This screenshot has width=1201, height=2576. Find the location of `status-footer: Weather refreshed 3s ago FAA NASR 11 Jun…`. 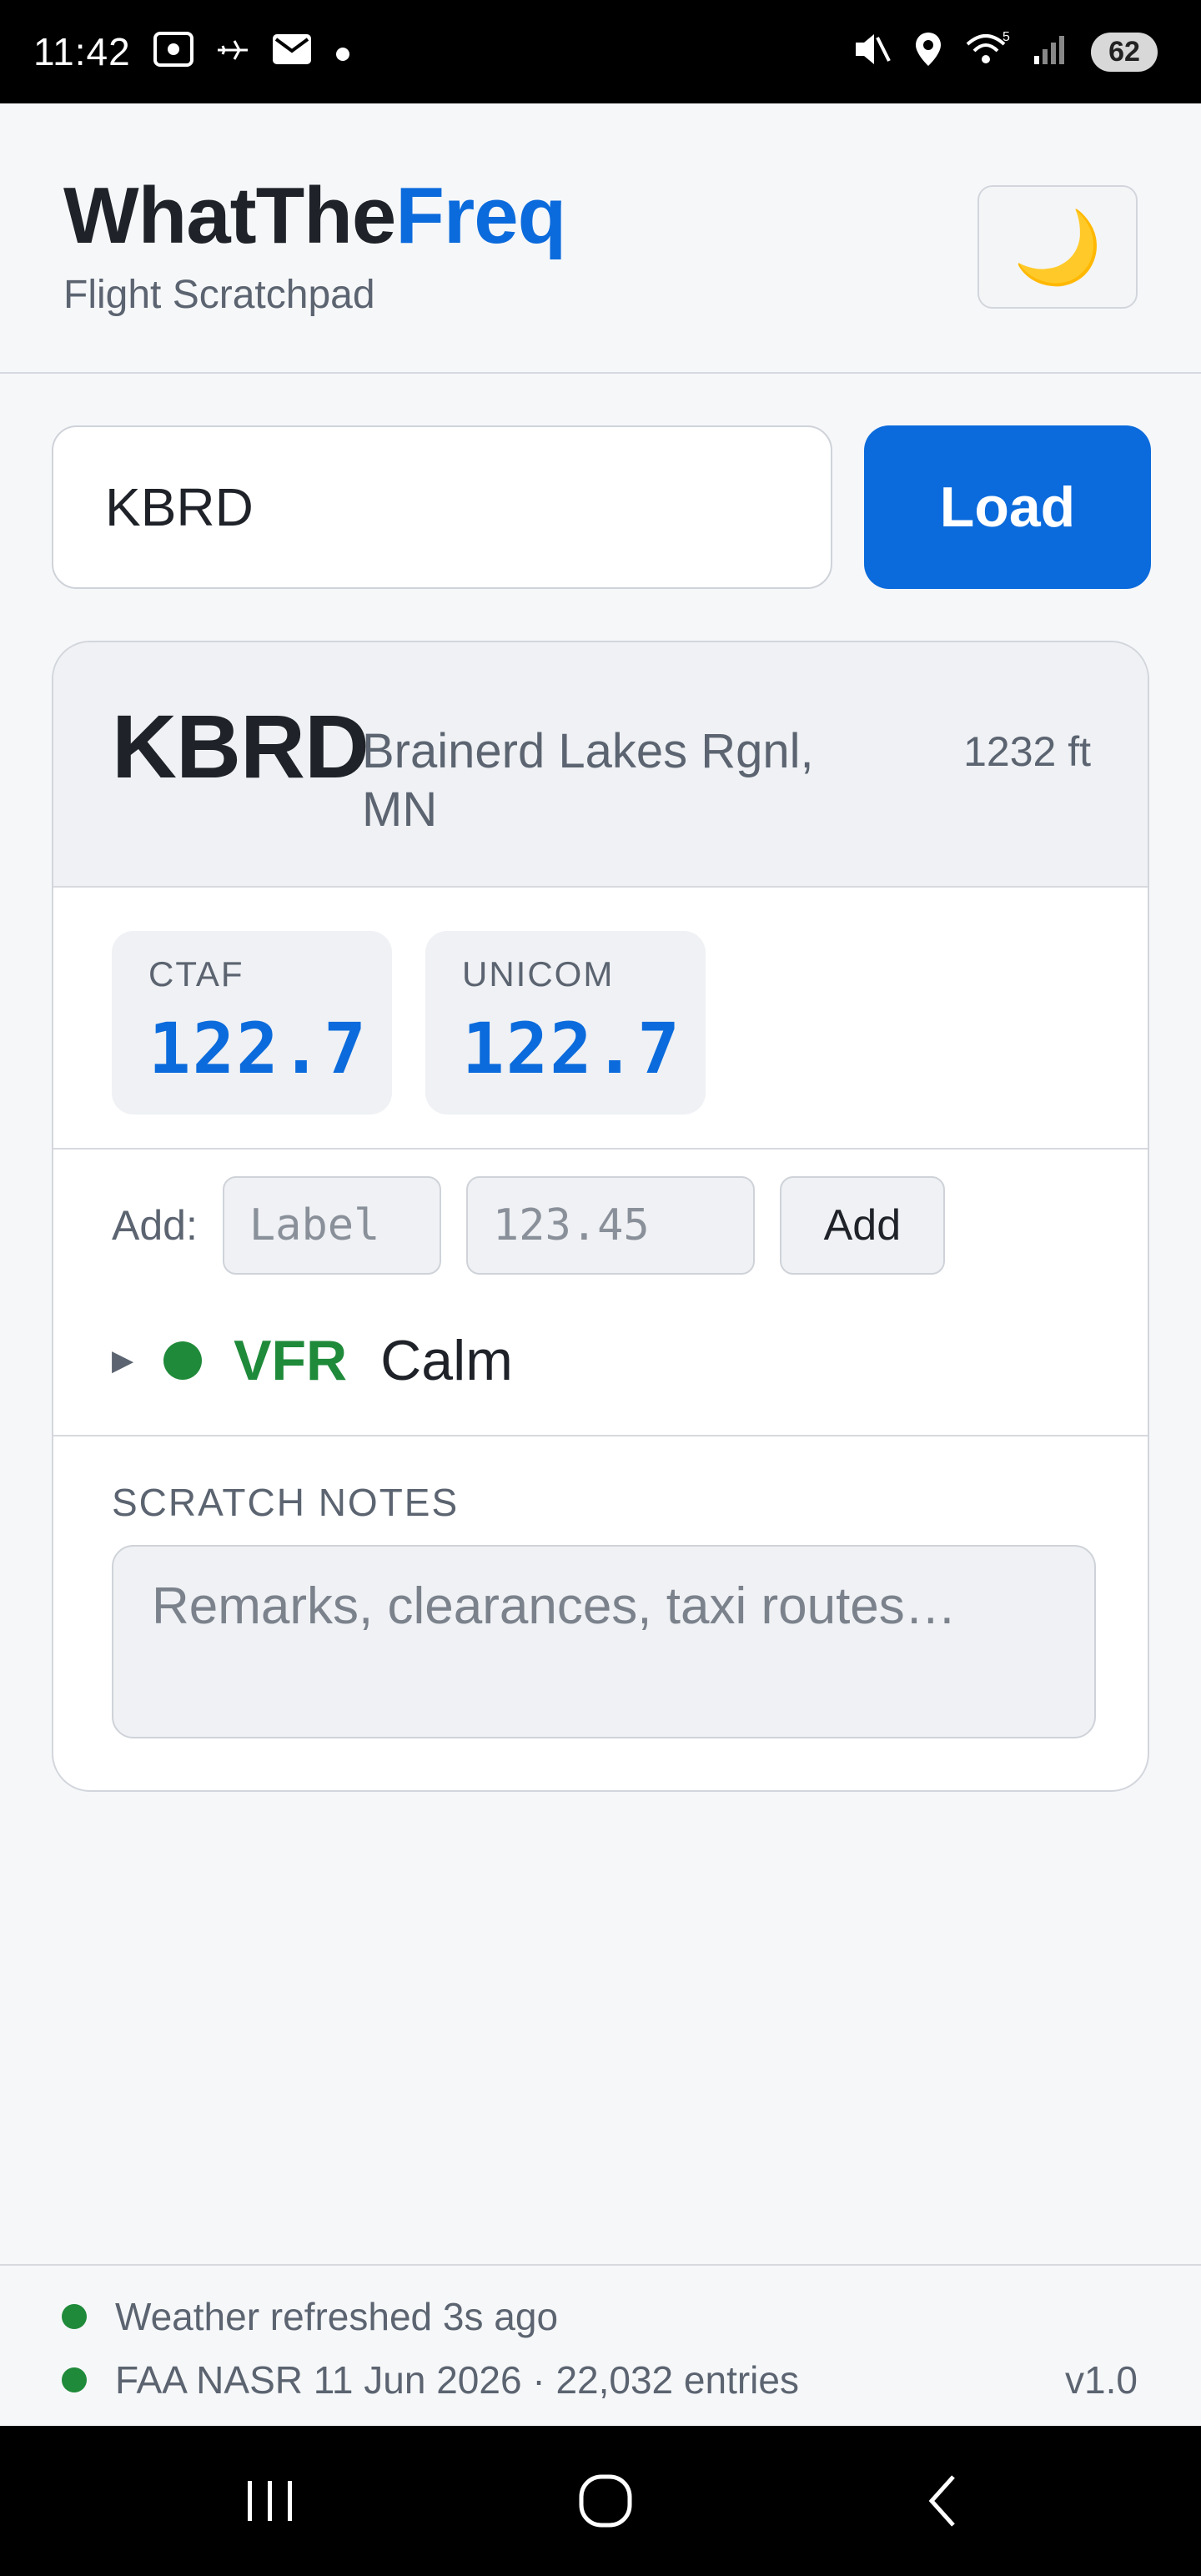

status-footer: Weather refreshed 3s ago FAA NASR 11 Jun… is located at coordinates (601, 2345).